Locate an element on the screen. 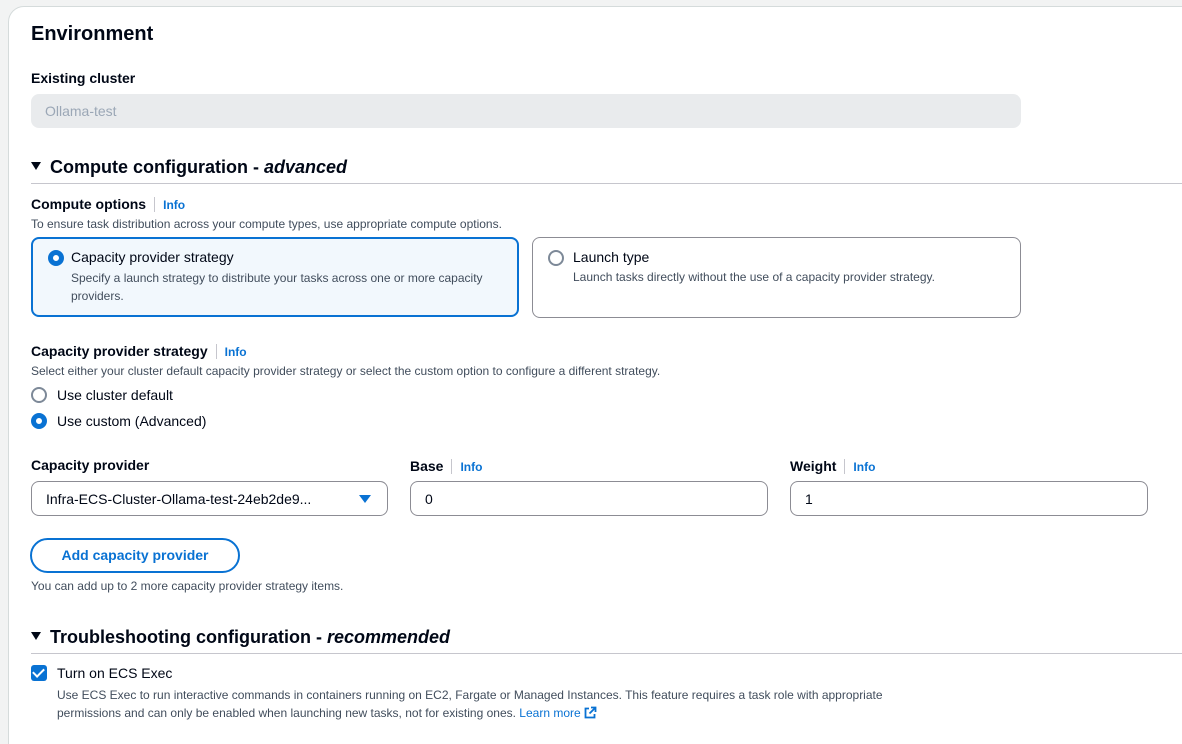 Image resolution: width=1182 pixels, height=744 pixels. strategy-label: Capacity provider strategy is located at coordinates (119, 351).